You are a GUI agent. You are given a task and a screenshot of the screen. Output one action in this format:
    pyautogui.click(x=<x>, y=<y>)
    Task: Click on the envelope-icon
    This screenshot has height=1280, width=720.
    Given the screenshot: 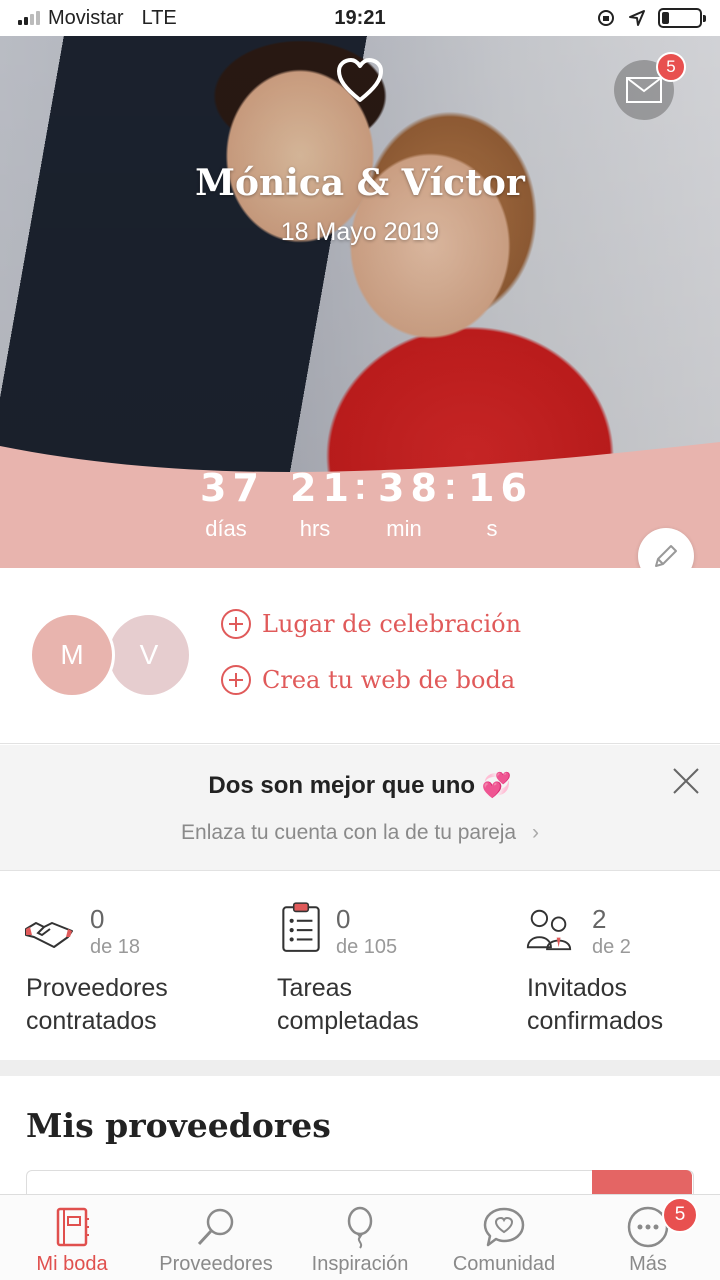 What is the action you would take?
    pyautogui.click(x=644, y=90)
    